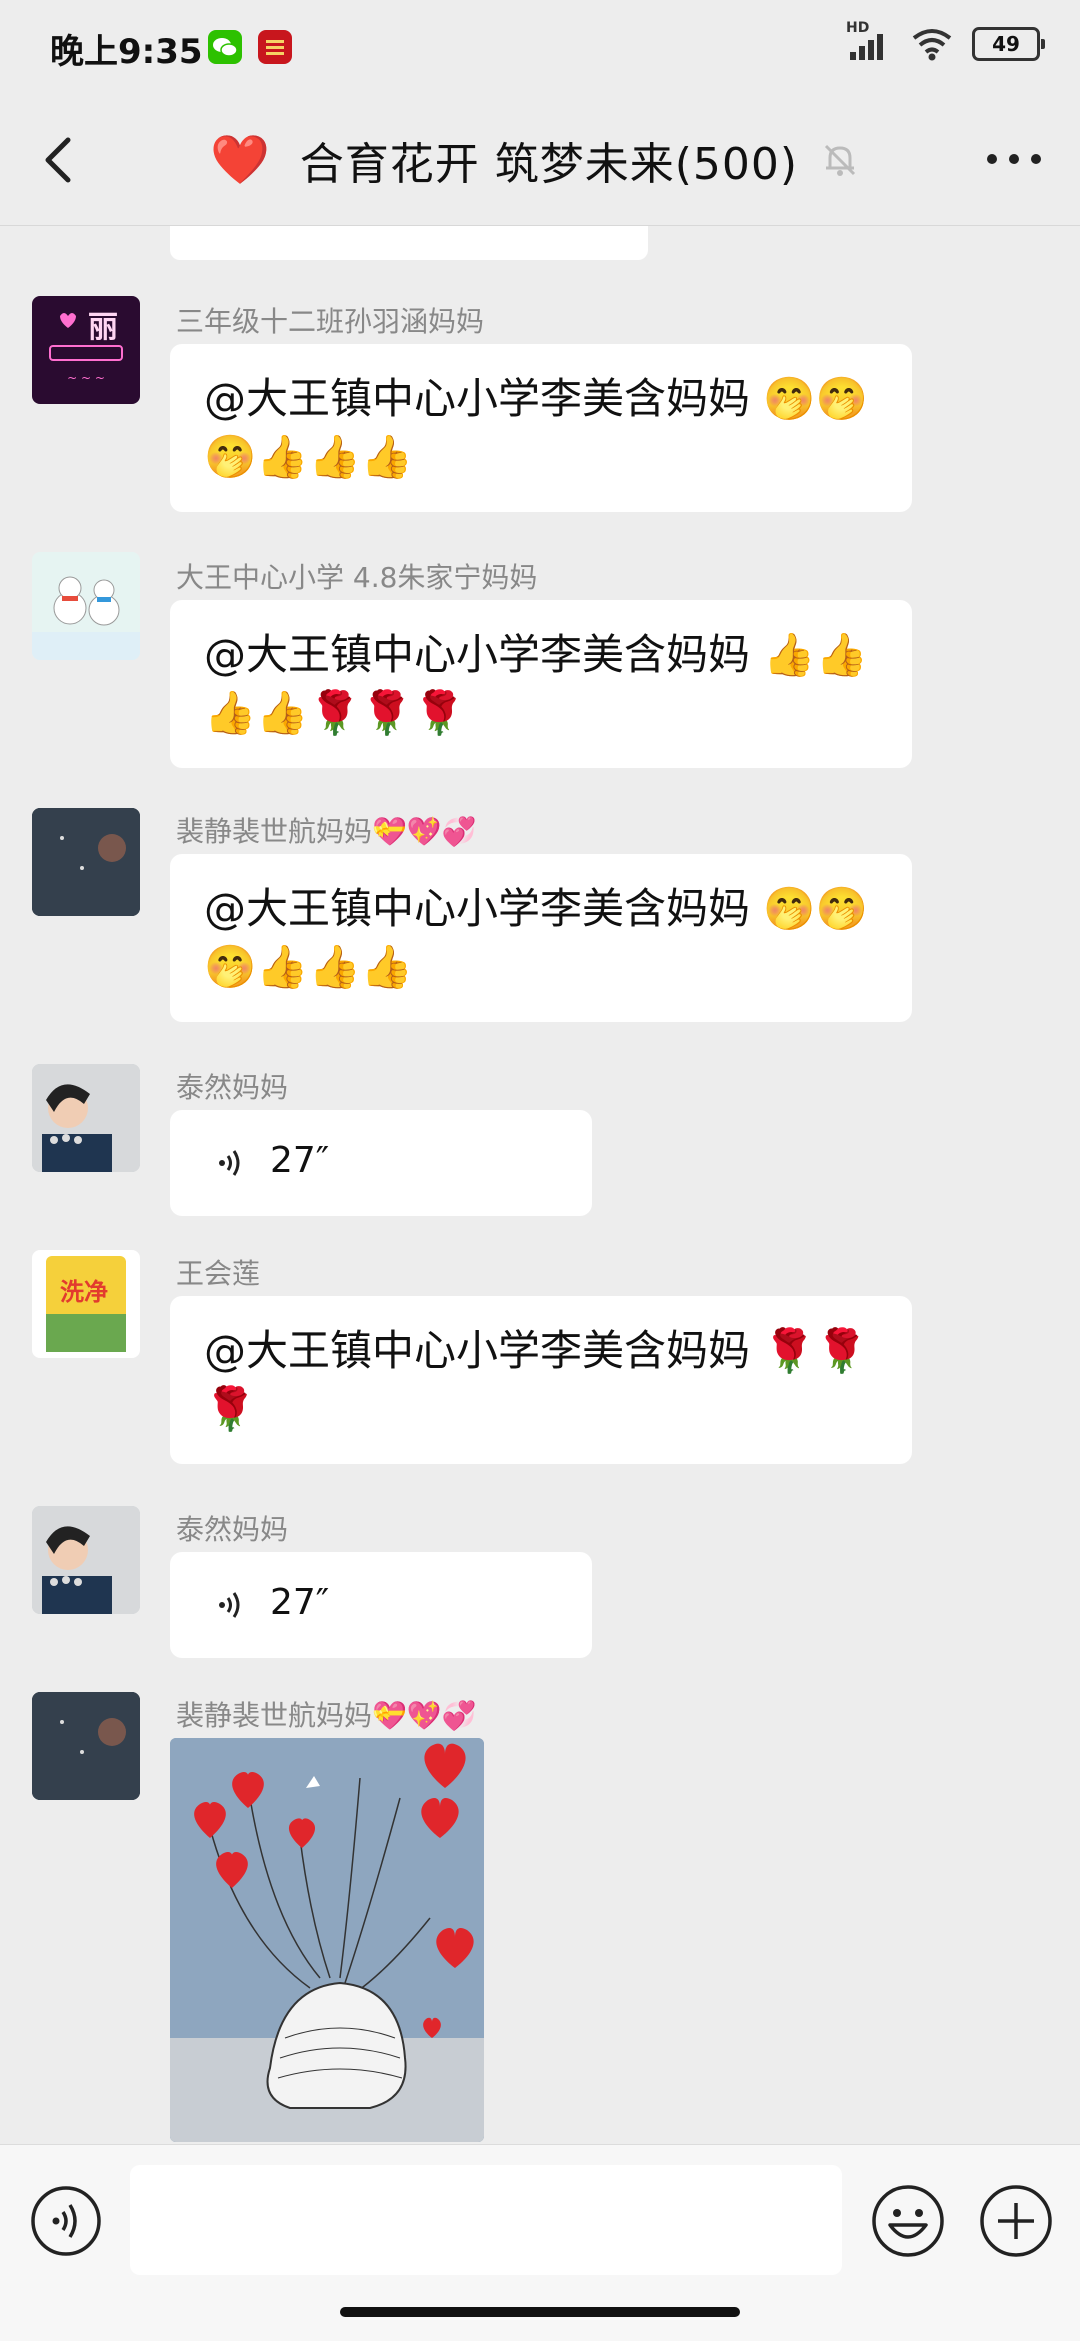  I want to click on message-input, so click(486, 2220).